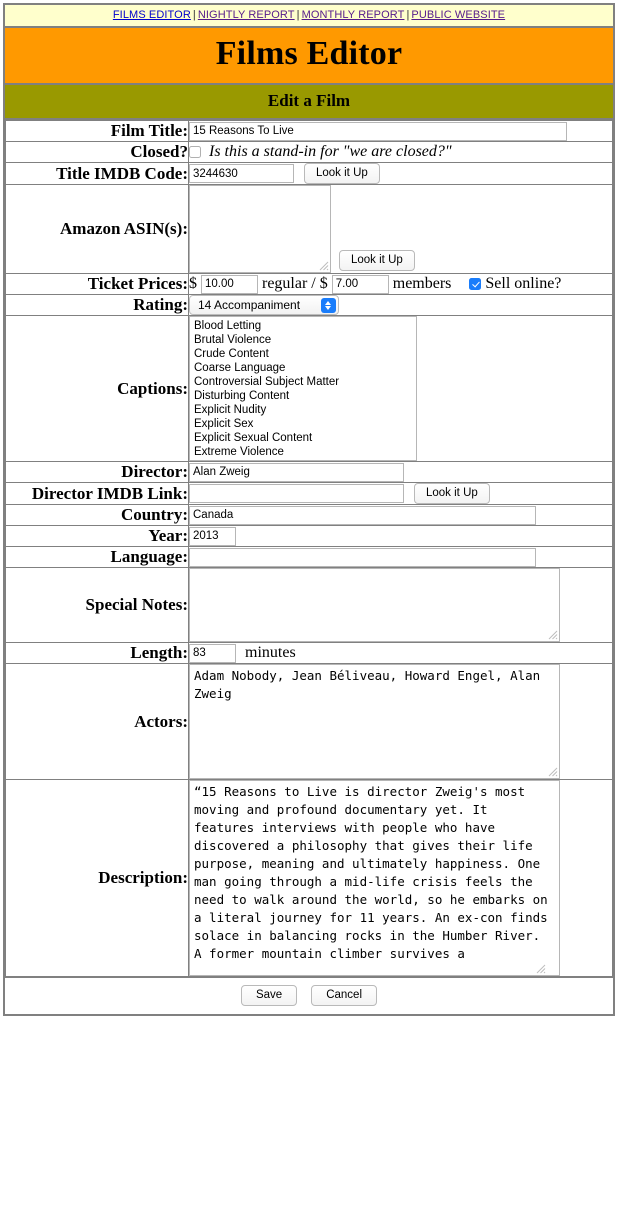  I want to click on amazon-asin-textarea, so click(260, 229).